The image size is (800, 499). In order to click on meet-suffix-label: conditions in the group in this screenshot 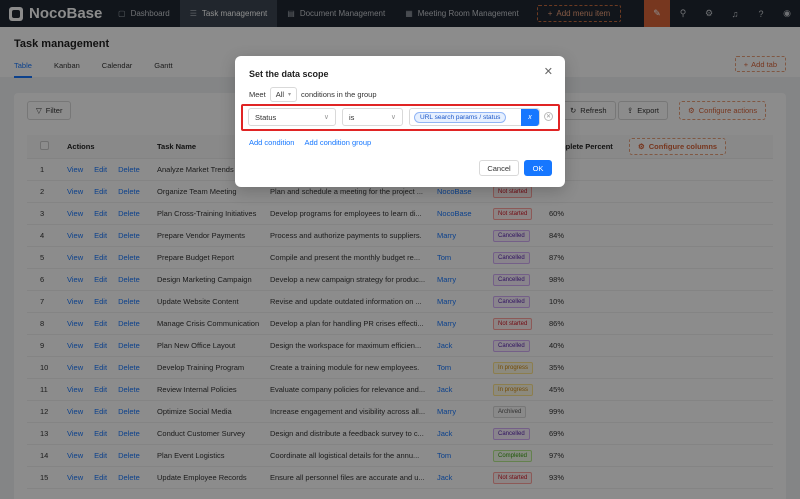, I will do `click(339, 94)`.